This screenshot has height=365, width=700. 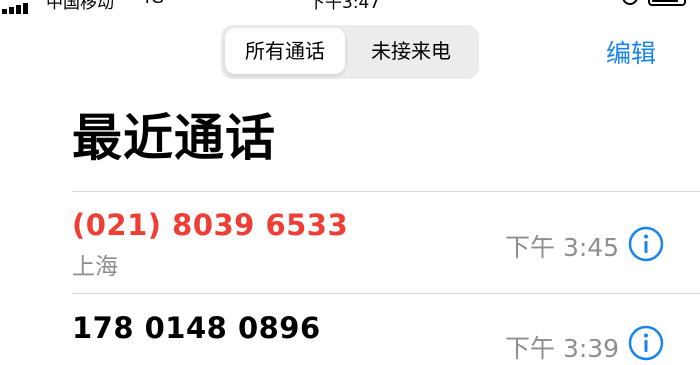 I want to click on status-bar: 中国移动 4G 下午3:47, so click(x=350, y=7).